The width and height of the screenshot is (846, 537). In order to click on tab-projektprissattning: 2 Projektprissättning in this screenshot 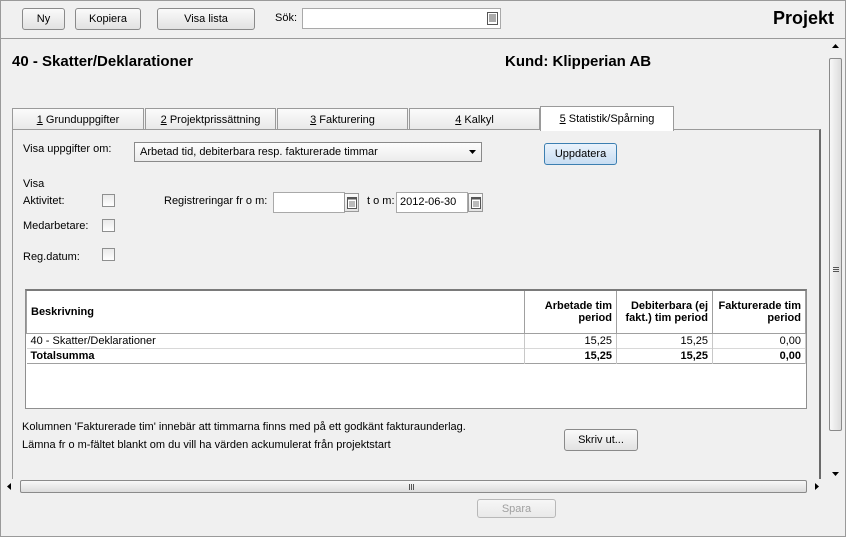, I will do `click(210, 119)`.